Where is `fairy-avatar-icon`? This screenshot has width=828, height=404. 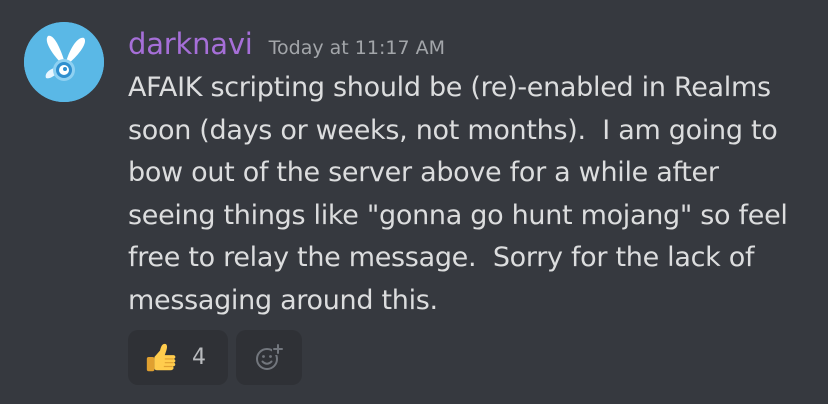 fairy-avatar-icon is located at coordinates (64, 62).